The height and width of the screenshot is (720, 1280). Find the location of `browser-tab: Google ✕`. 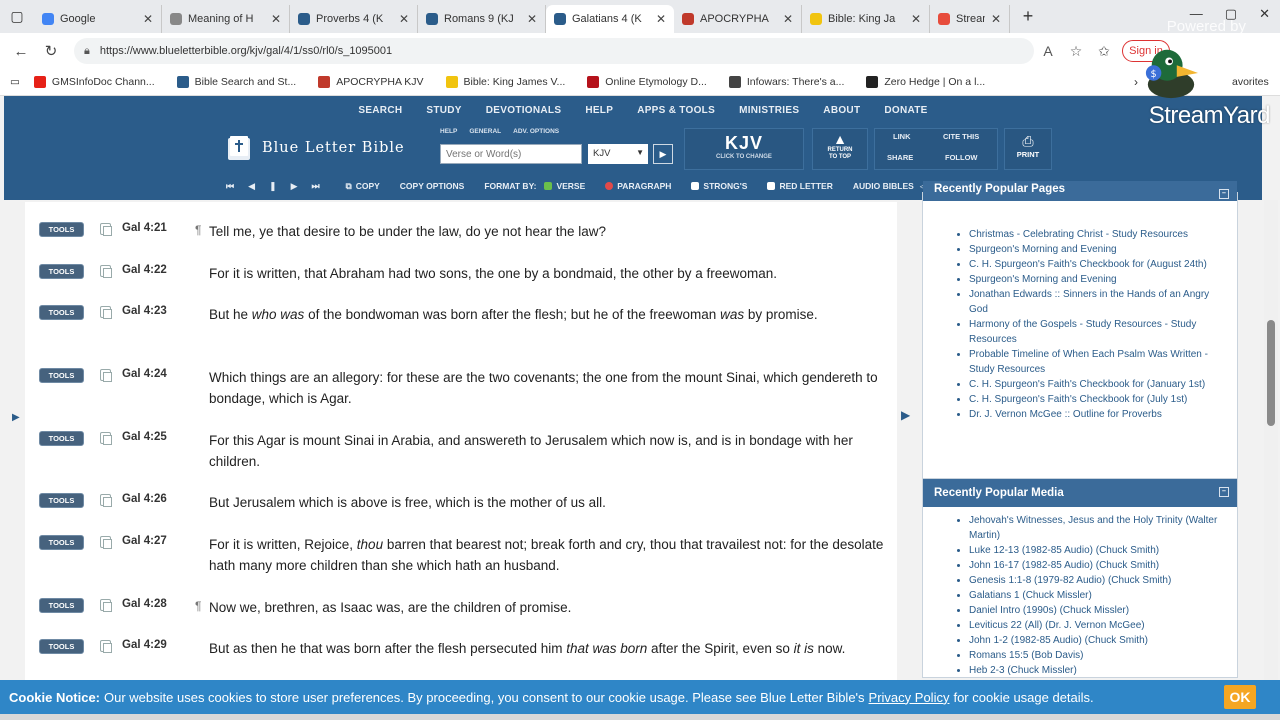

browser-tab: Google ✕ is located at coordinates (98, 19).